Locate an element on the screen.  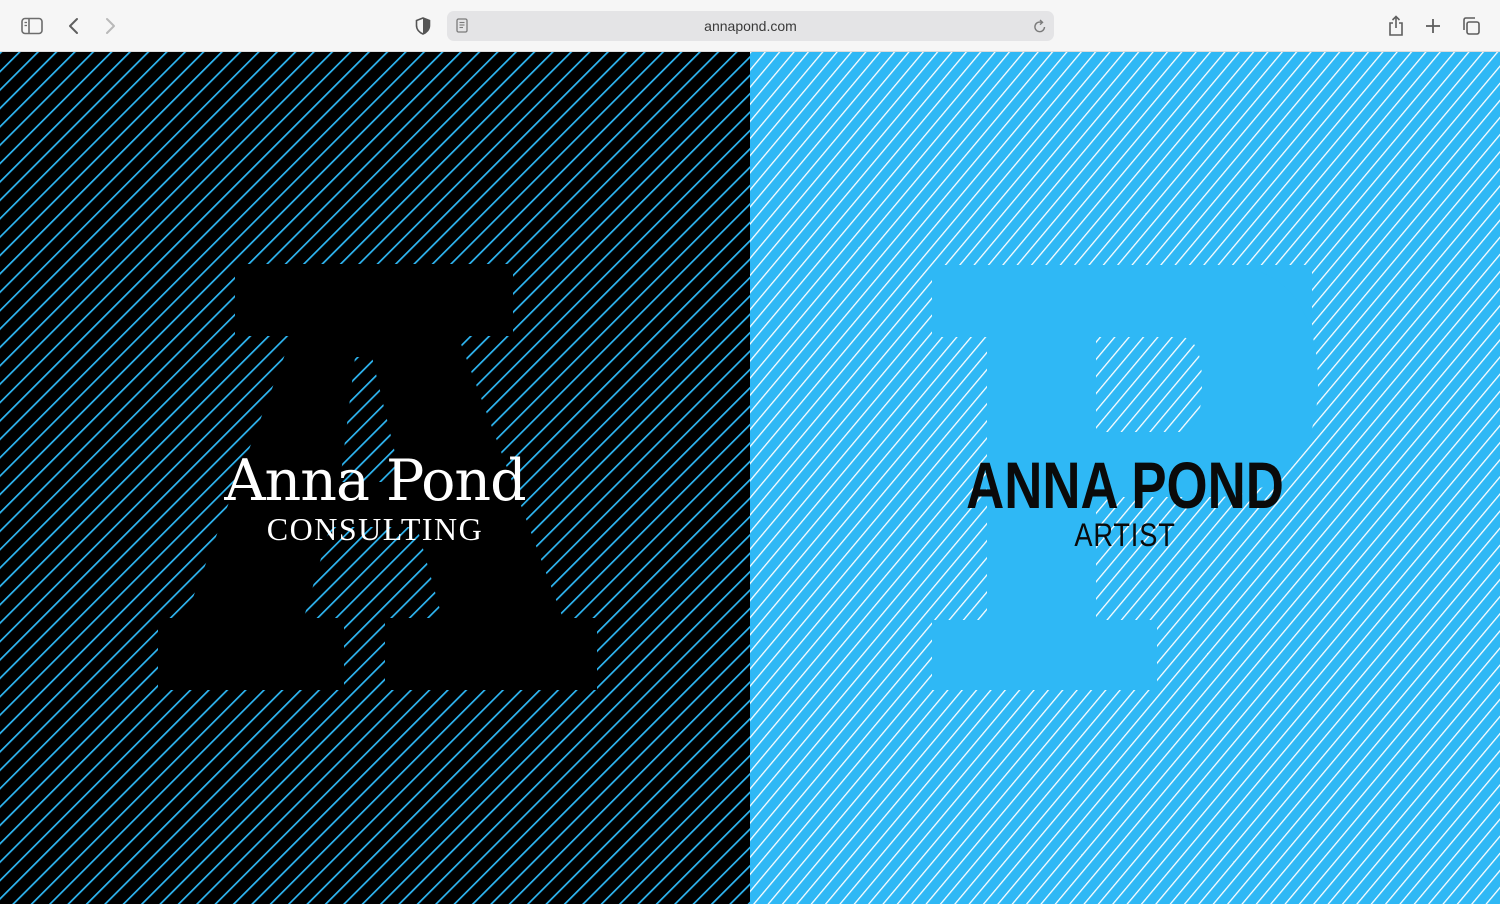
artist-name: ANNA POND is located at coordinates (1125, 485).